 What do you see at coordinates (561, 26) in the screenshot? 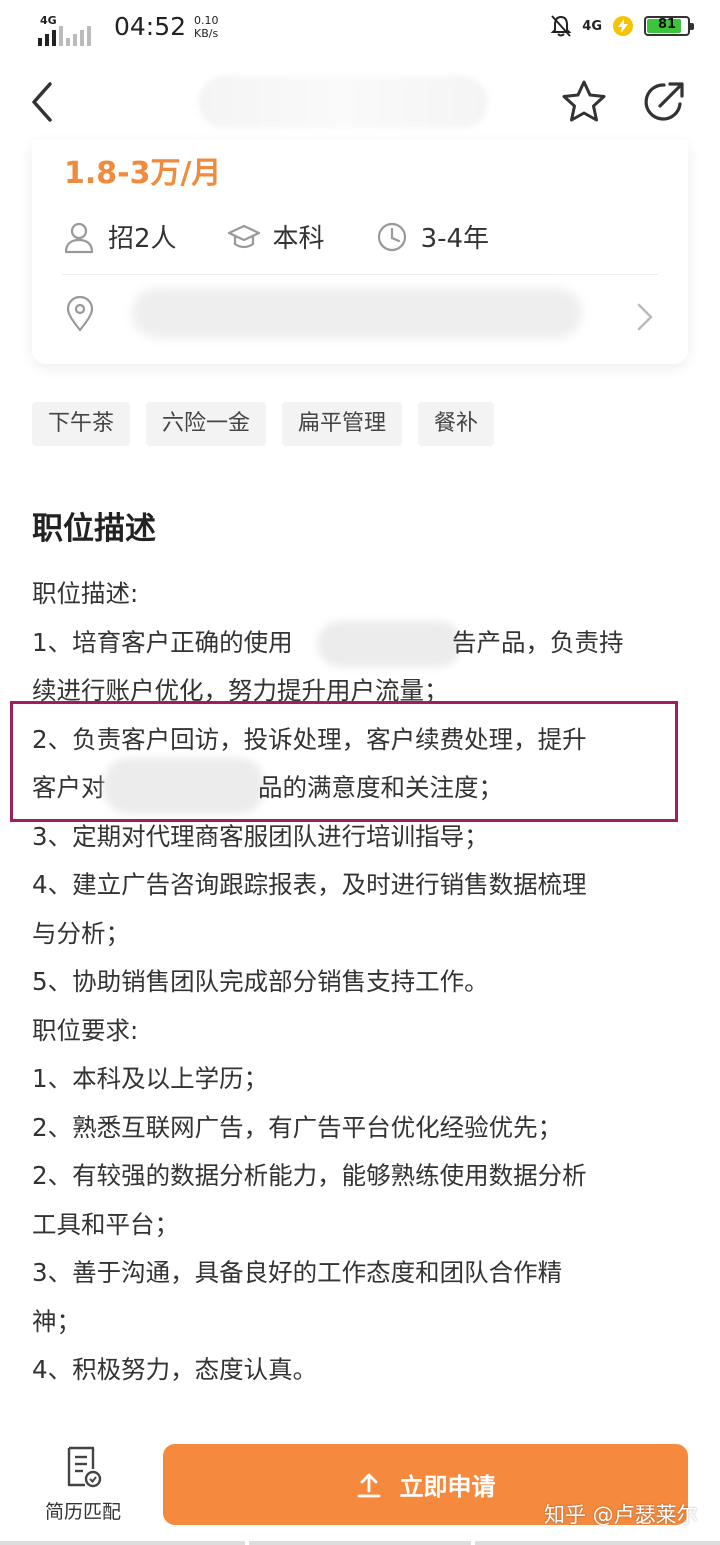
I see `mute-bell-icon` at bounding box center [561, 26].